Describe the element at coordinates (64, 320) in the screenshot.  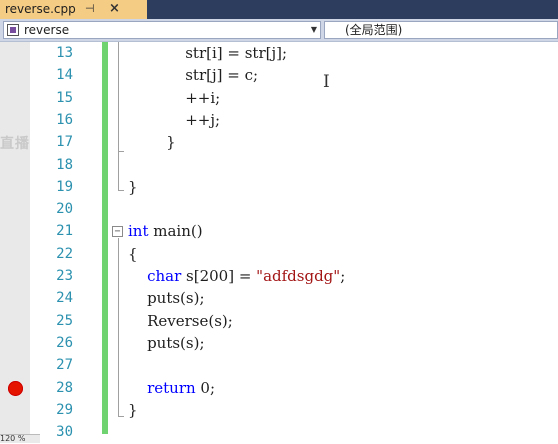
I see `line-number: 25` at that location.